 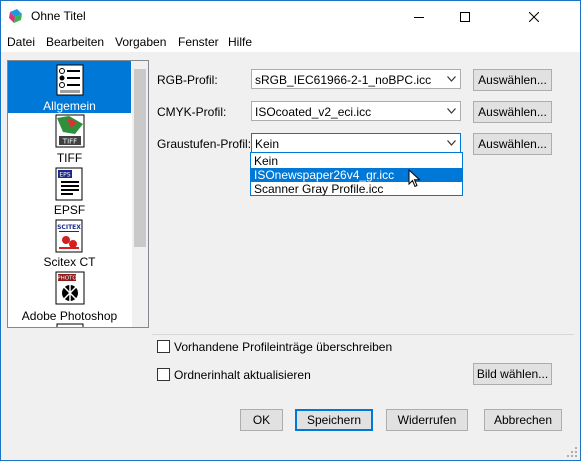 What do you see at coordinates (356, 189) in the screenshot?
I see `dropdown-option-scanner-gray: Scanner Gray Profile.icc` at bounding box center [356, 189].